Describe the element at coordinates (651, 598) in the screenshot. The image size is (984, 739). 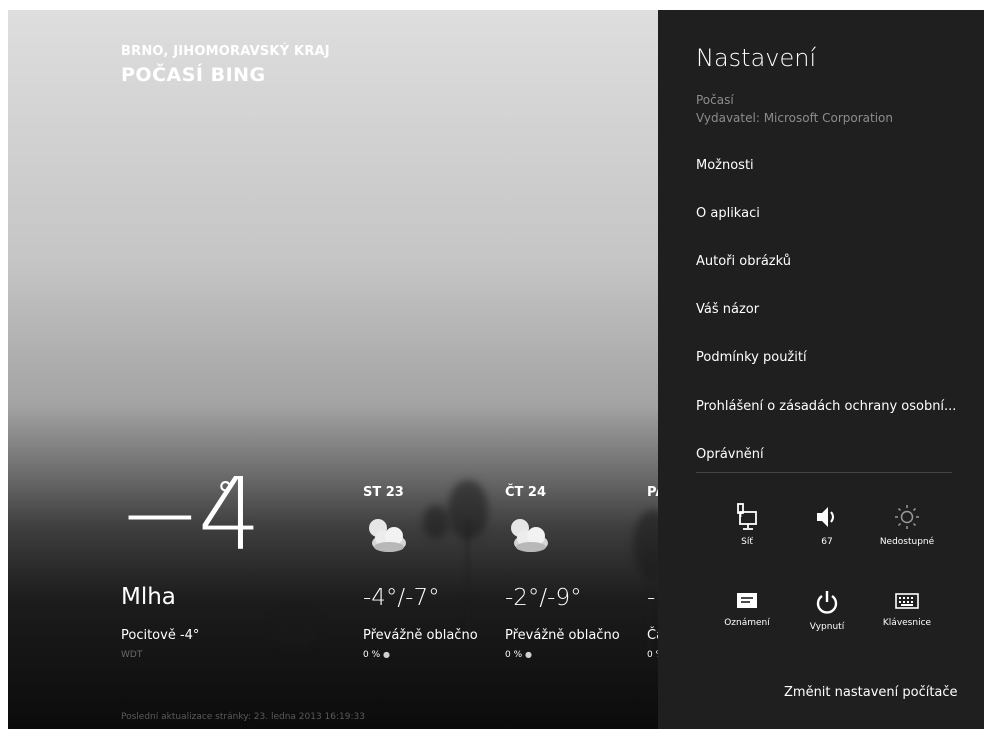
I see `forecast-temperature: -` at that location.